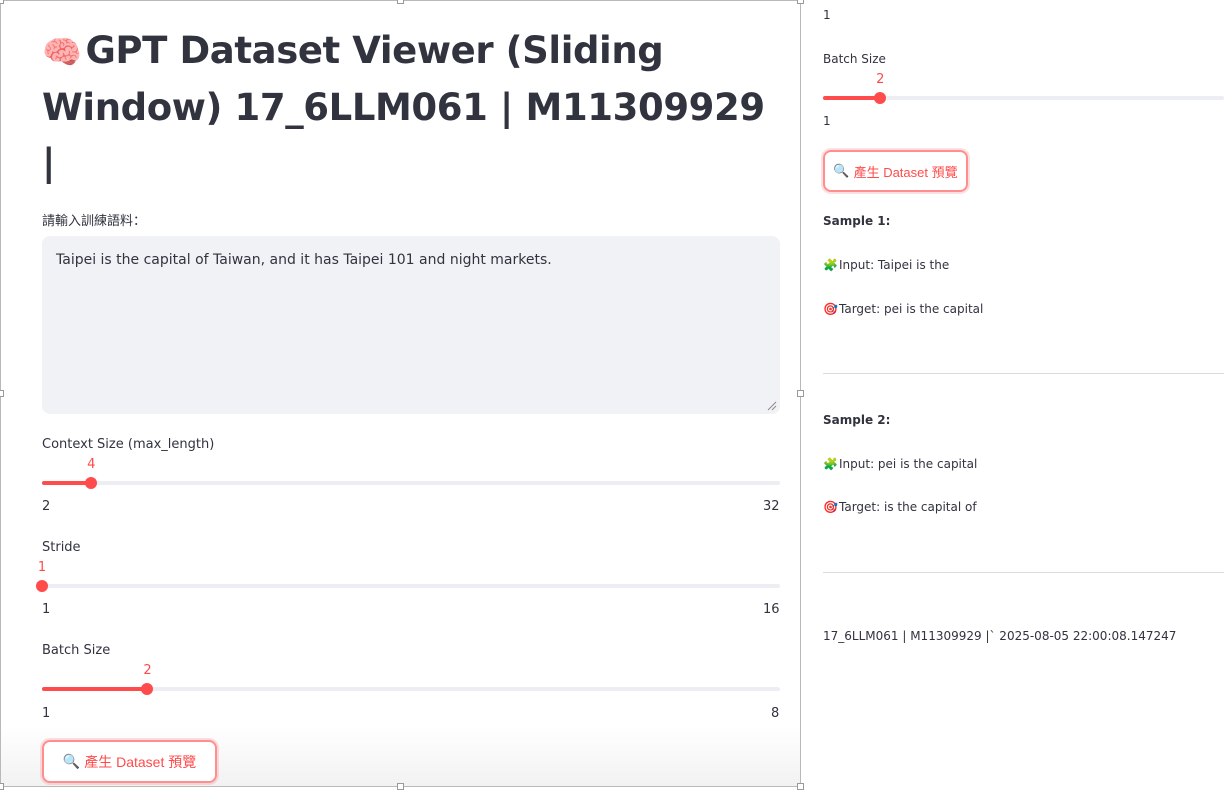  I want to click on stride-label: Stride, so click(61, 547).